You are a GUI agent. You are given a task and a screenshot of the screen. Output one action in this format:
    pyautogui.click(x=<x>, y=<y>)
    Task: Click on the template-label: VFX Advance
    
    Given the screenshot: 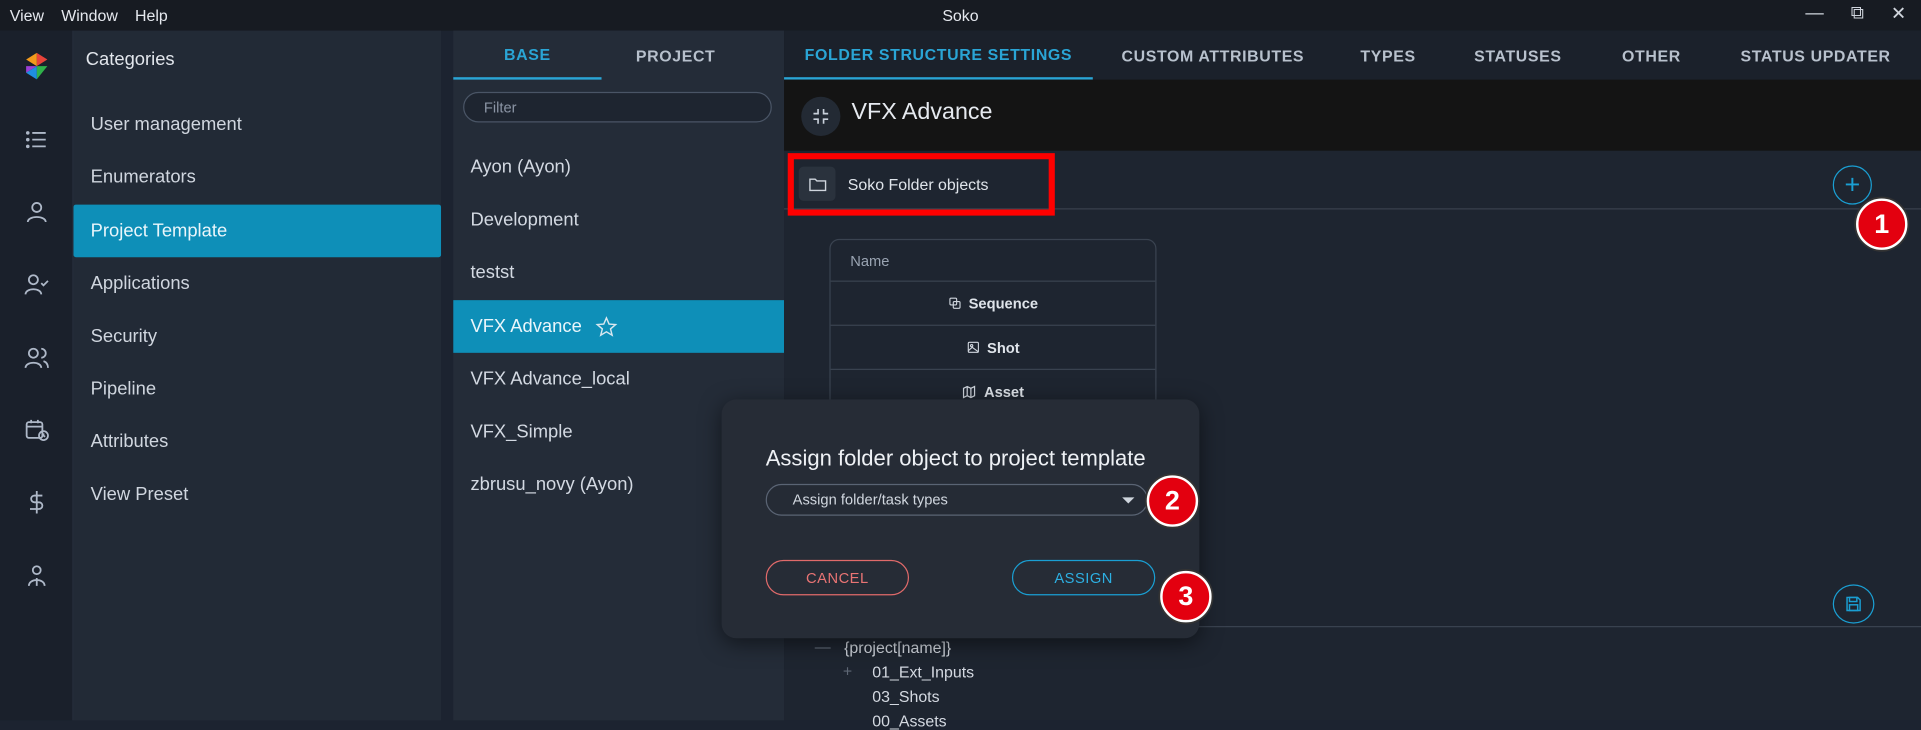 What is the action you would take?
    pyautogui.click(x=526, y=326)
    